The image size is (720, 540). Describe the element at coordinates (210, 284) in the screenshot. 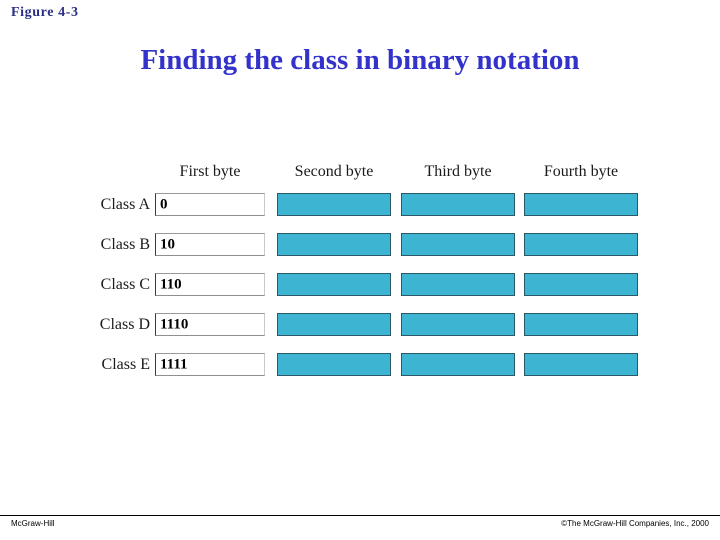

I see `first-byte-box-3: 110` at that location.